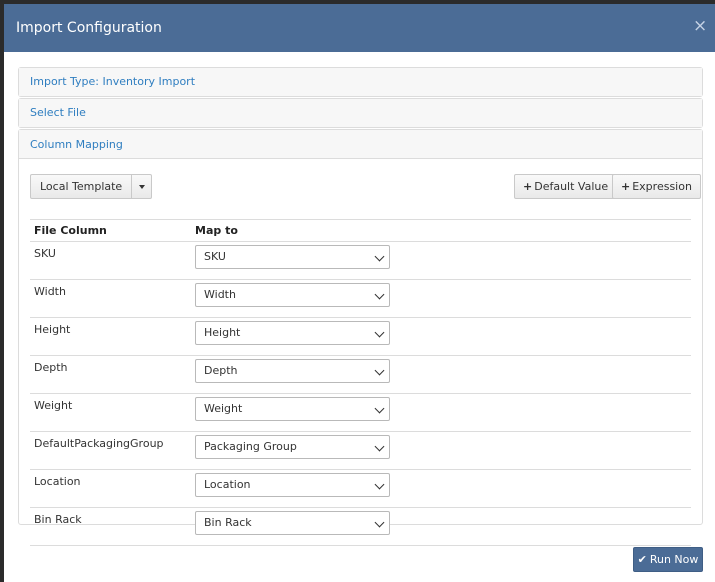 The width and height of the screenshot is (715, 582). Describe the element at coordinates (571, 186) in the screenshot. I see `default-value-label: Default Value` at that location.